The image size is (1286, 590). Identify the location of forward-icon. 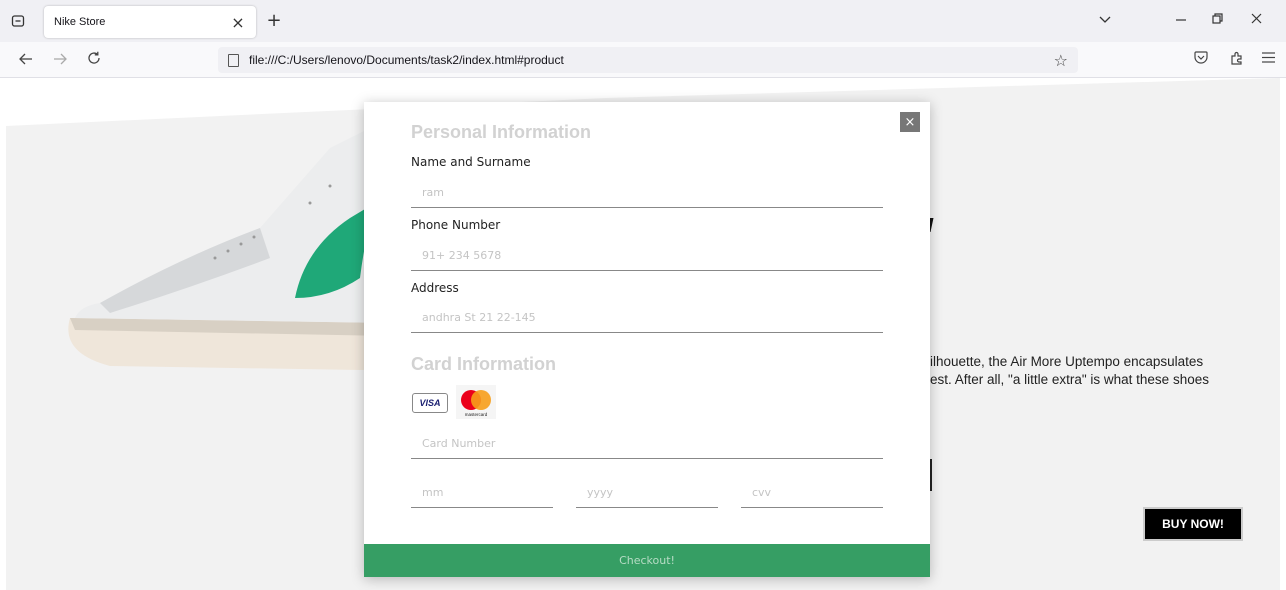
(60, 59).